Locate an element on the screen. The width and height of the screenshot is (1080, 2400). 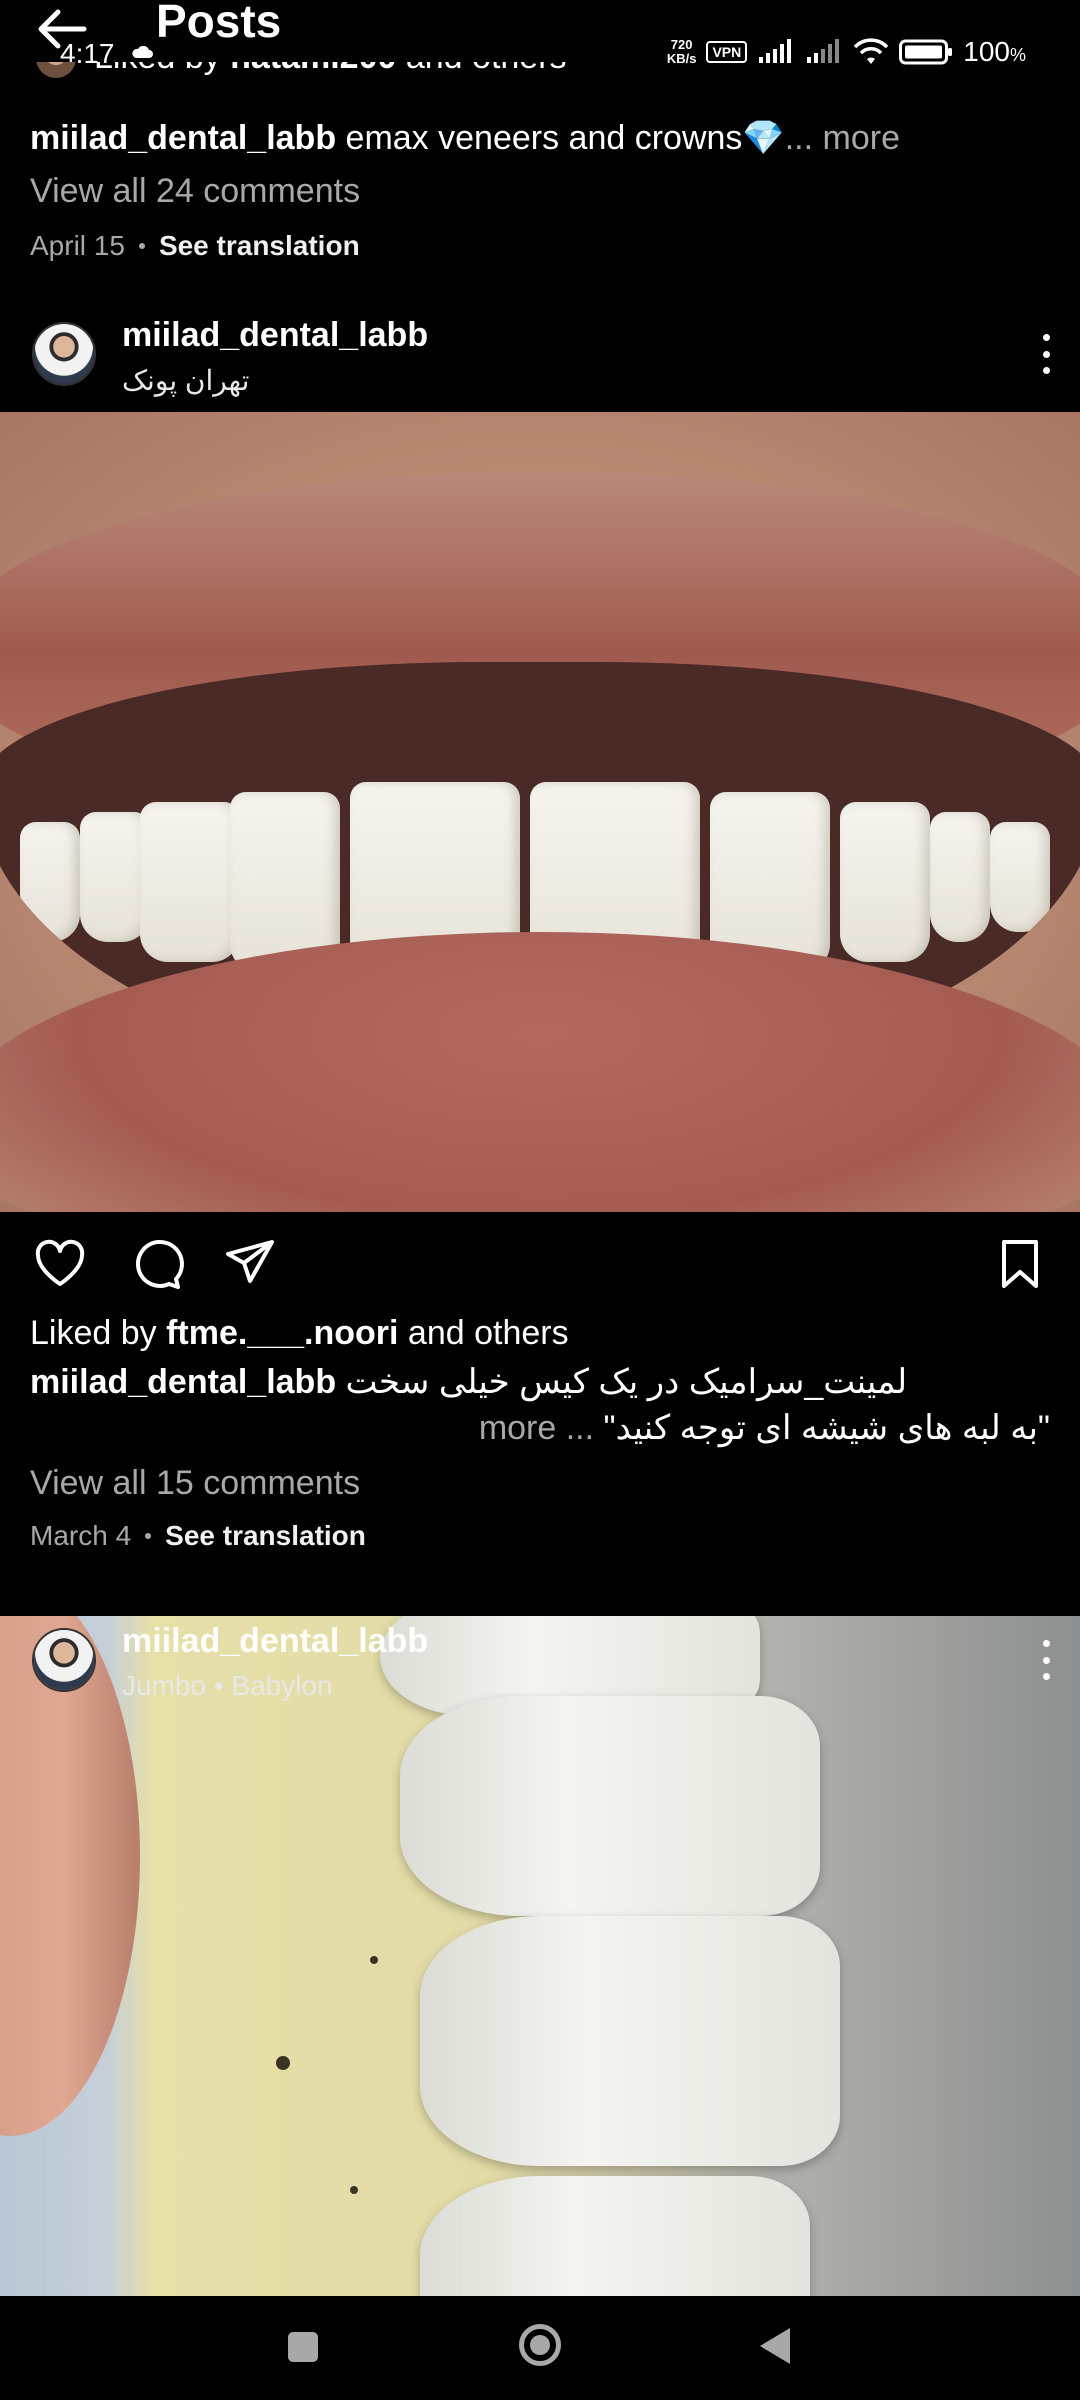
battery-percent: 100% is located at coordinates (994, 51).